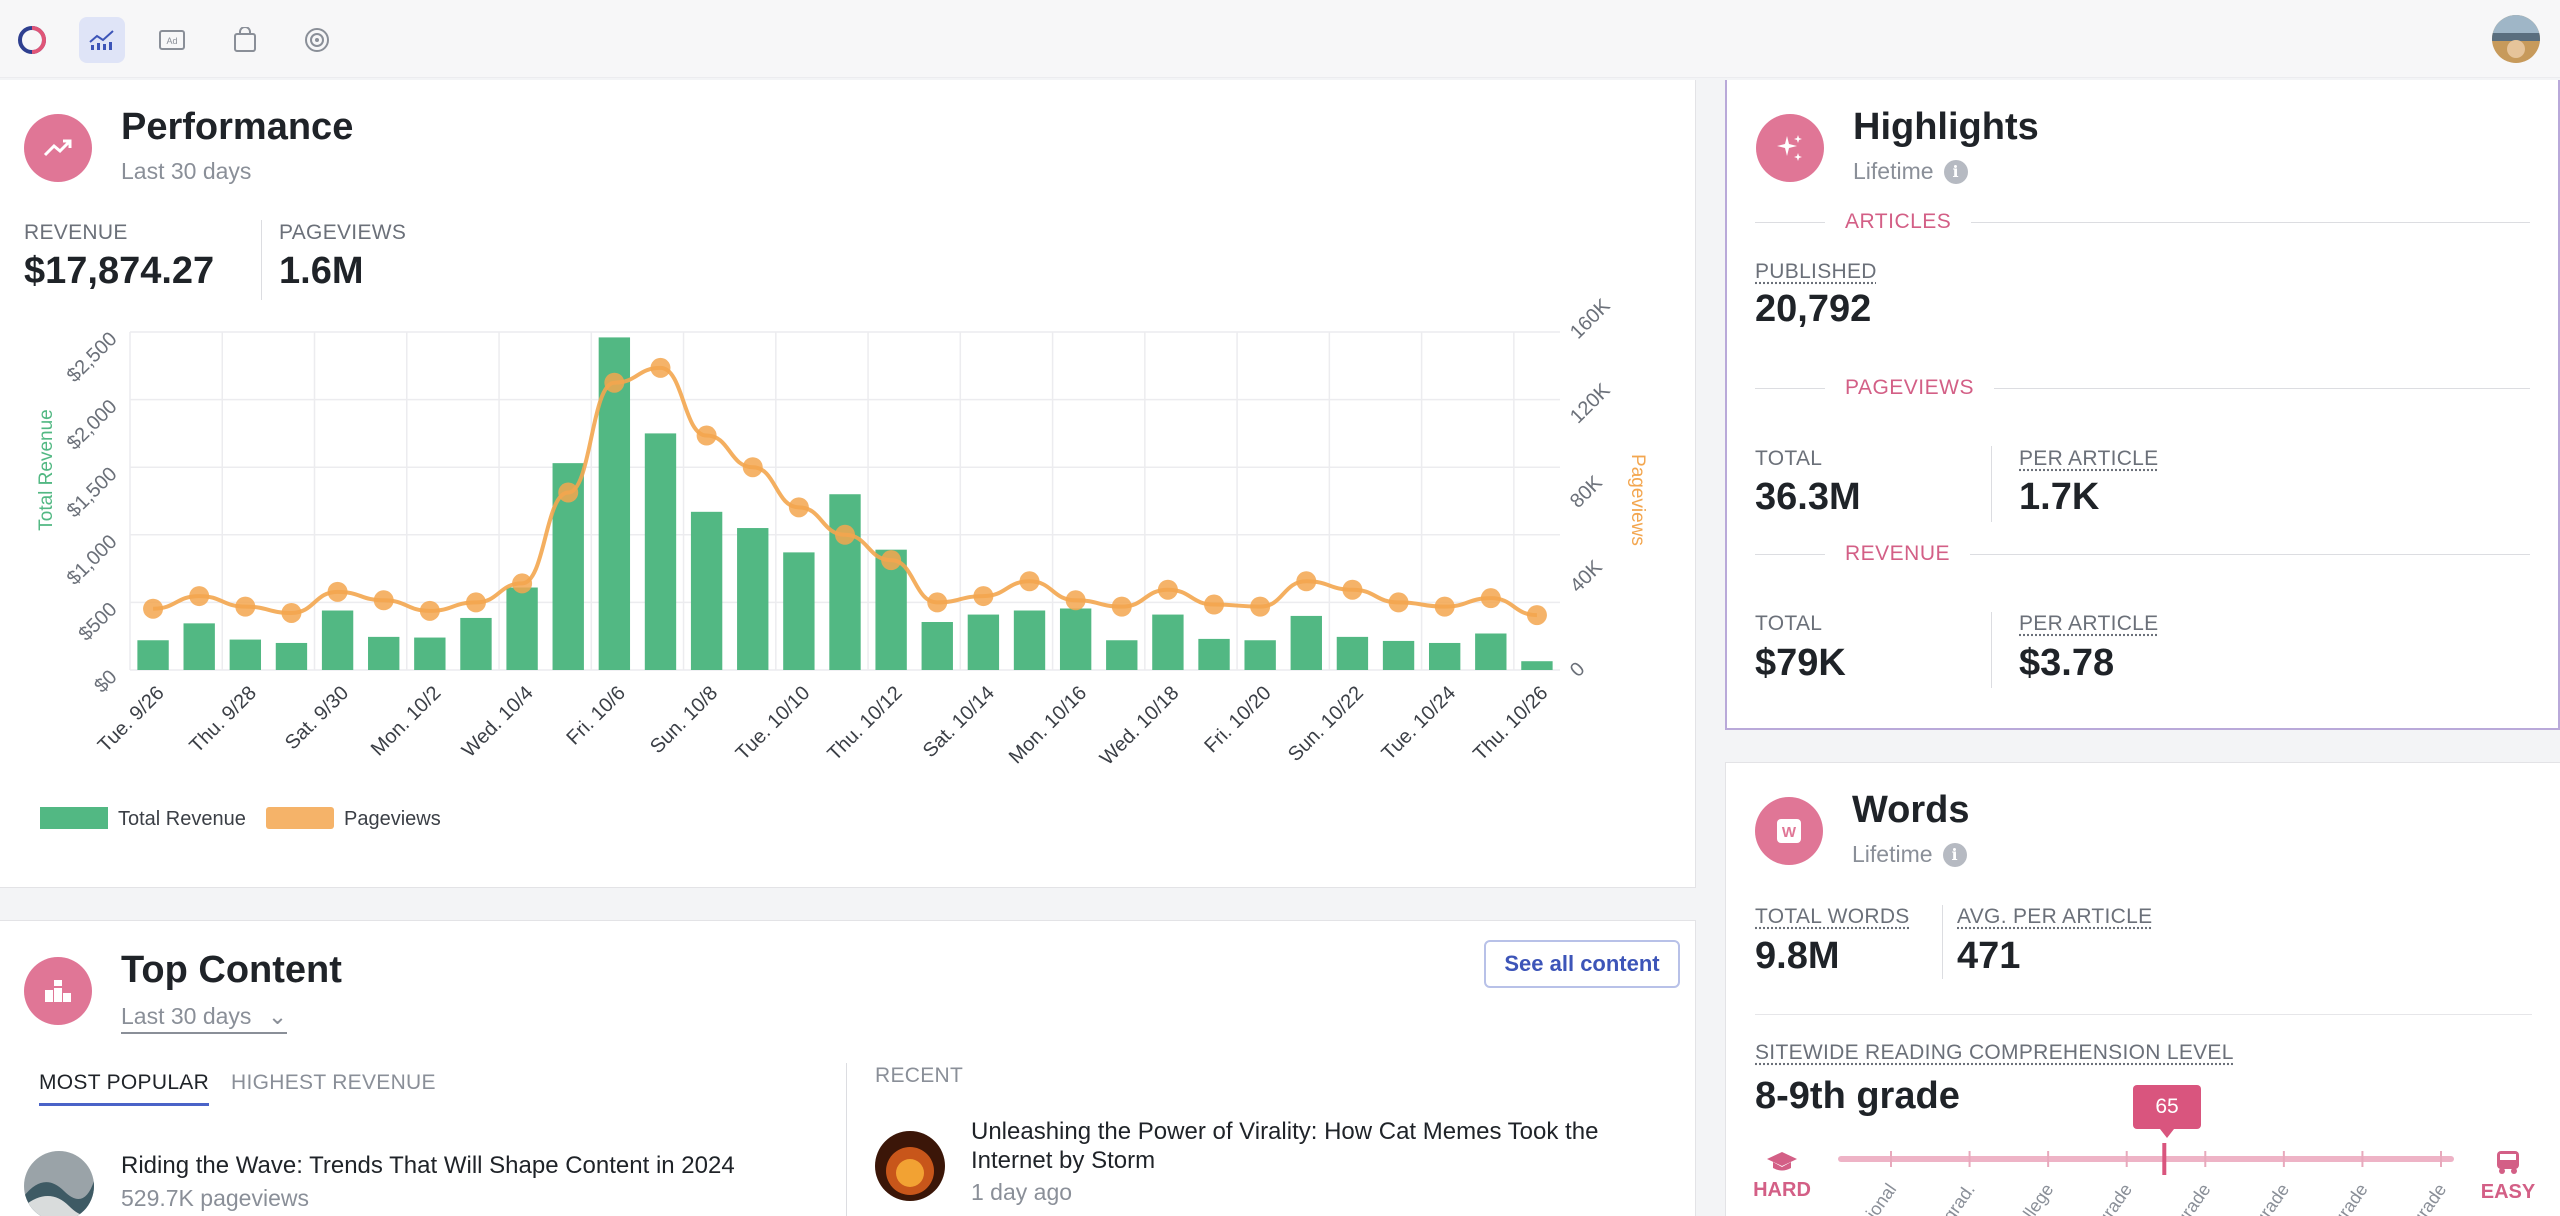  I want to click on x-tick-label: Sat. 10/14, so click(959, 722).